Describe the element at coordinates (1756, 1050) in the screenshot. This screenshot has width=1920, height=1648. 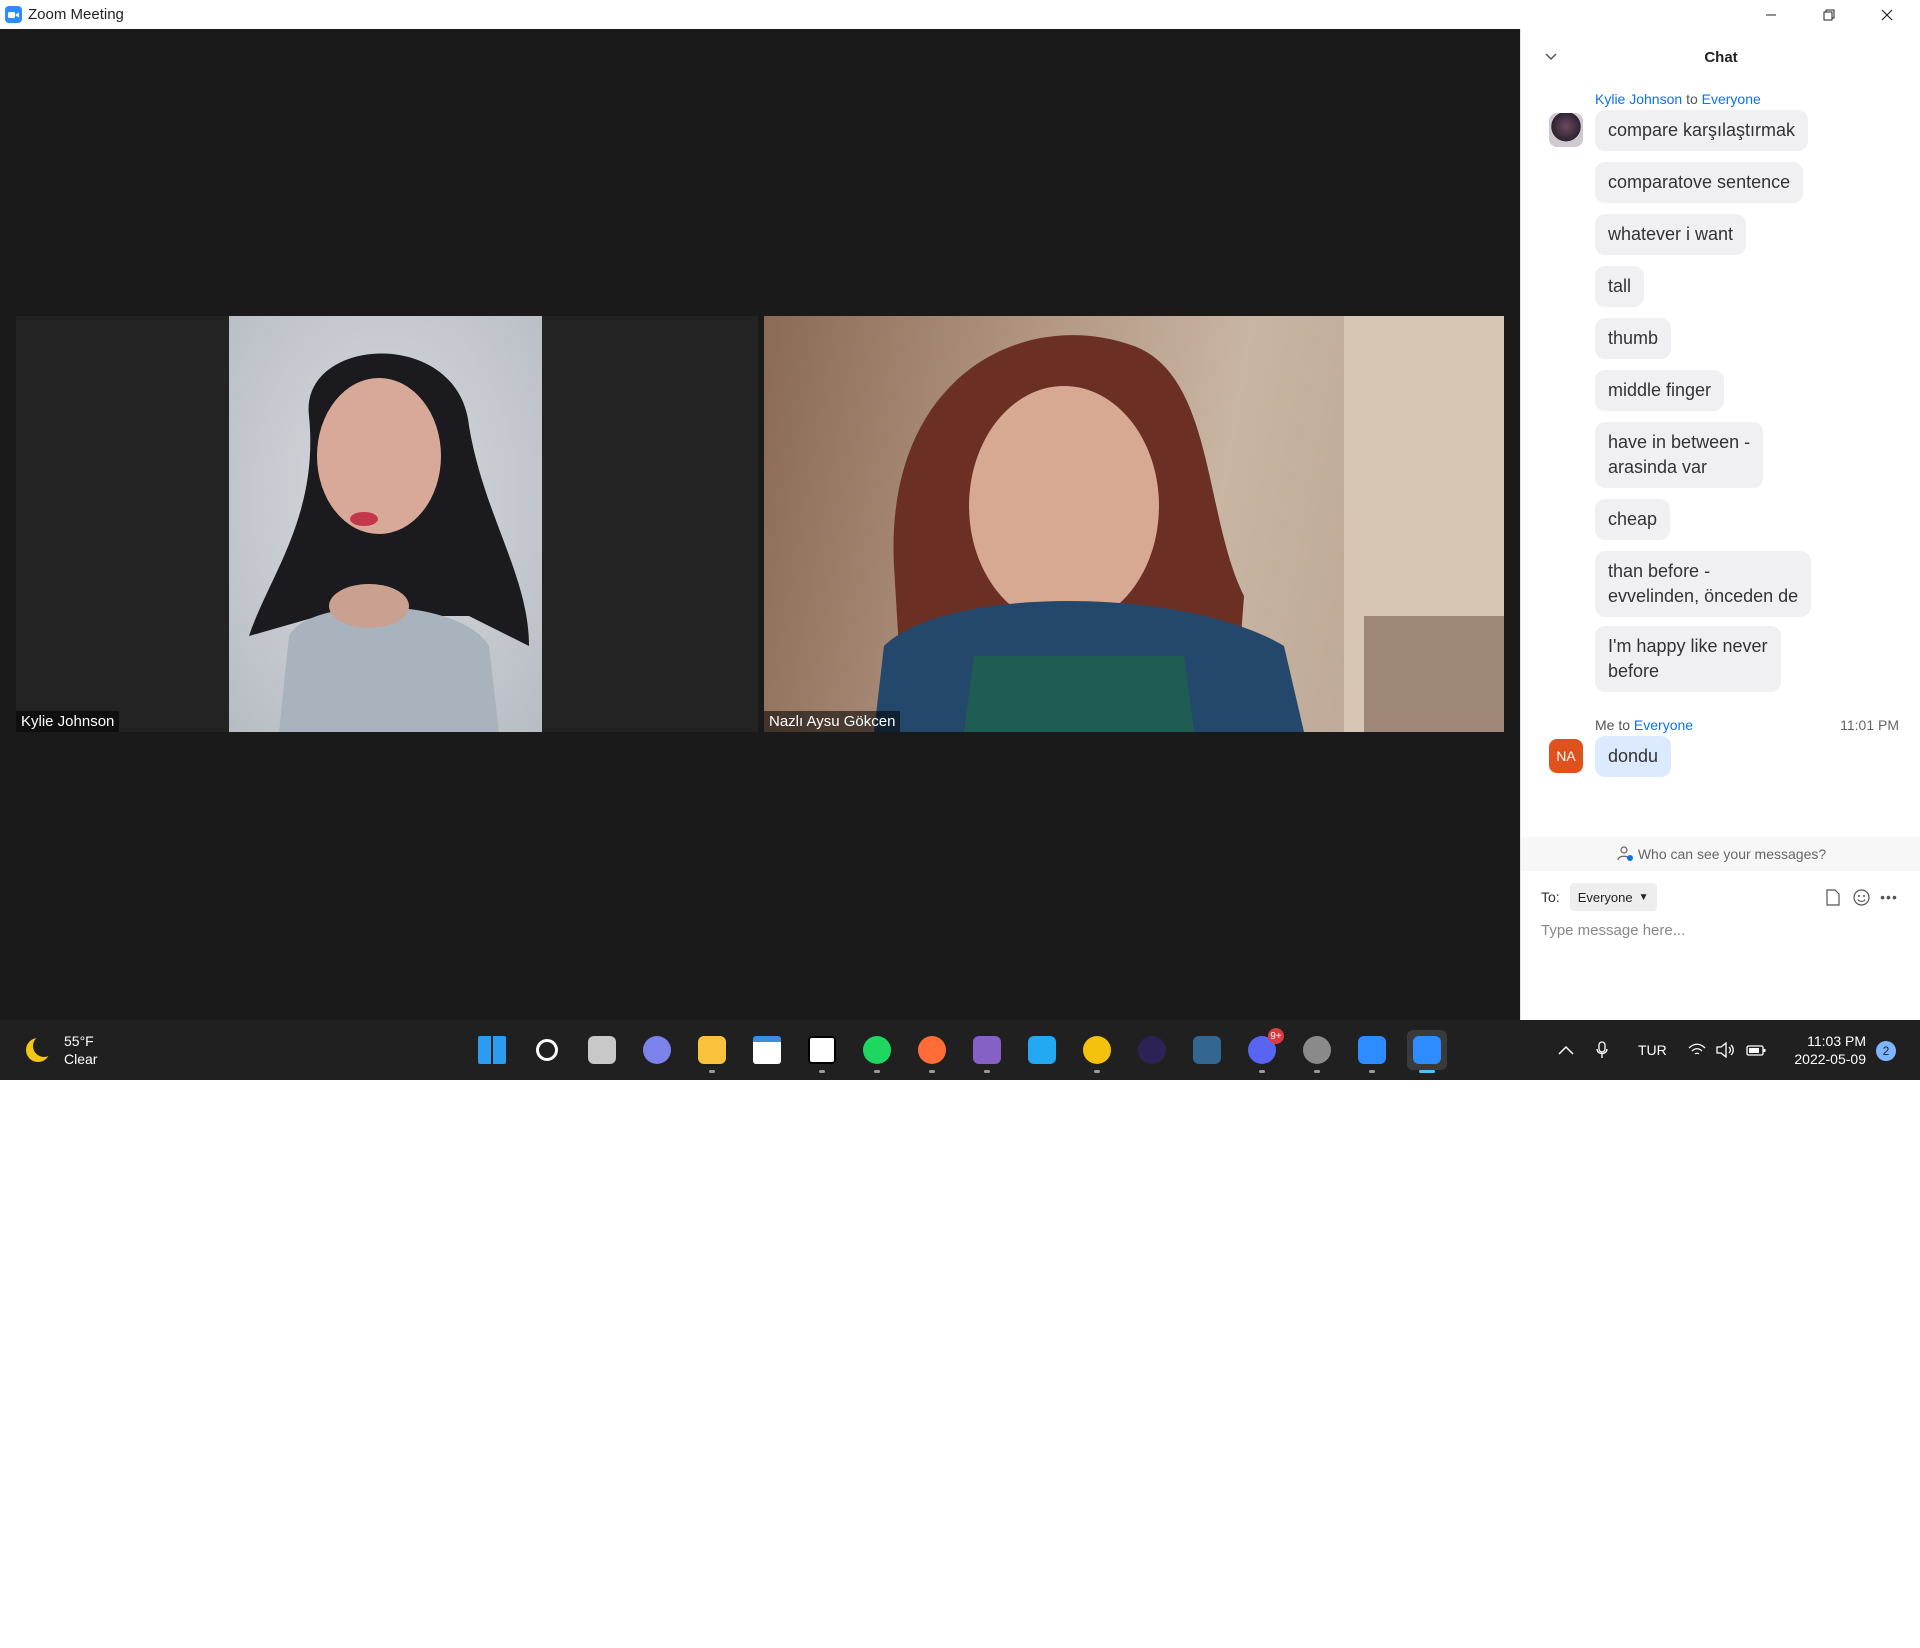
I see `battery-icon` at that location.